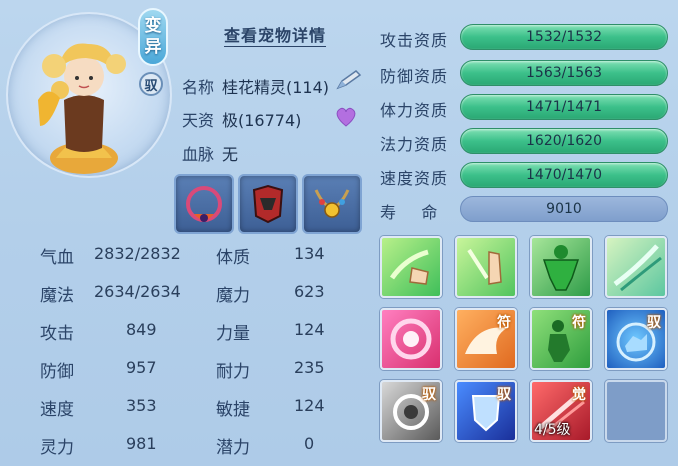 Image resolution: width=678 pixels, height=466 pixels. I want to click on name-value: 桂花精灵(114), so click(276, 87).